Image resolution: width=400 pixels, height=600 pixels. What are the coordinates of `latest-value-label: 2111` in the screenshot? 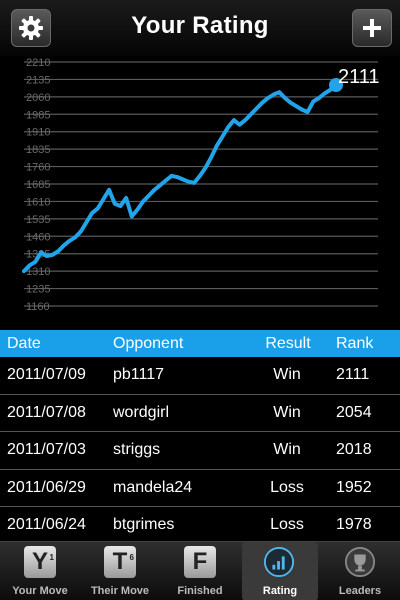 It's located at (359, 77).